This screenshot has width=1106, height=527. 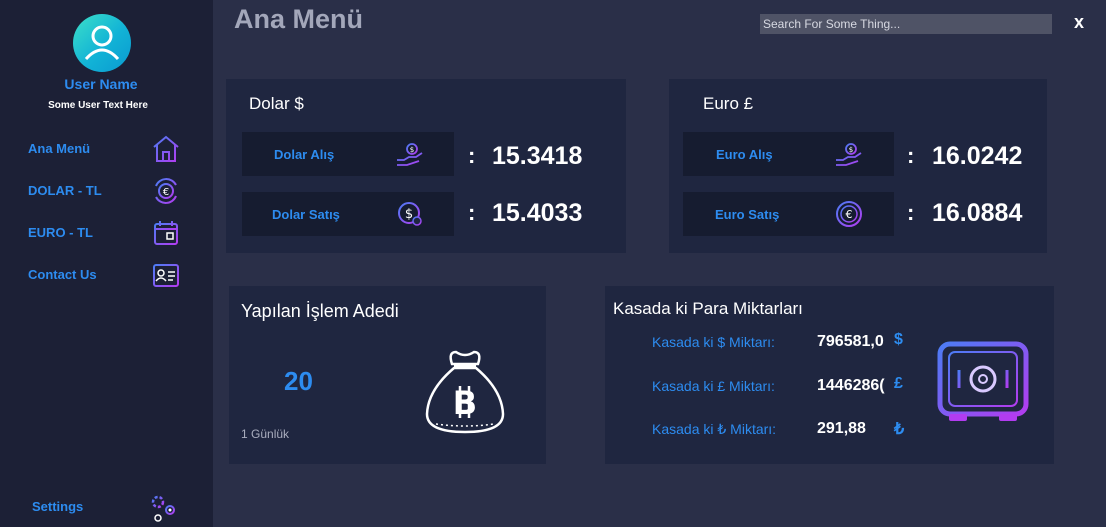 I want to click on euro-panel-title: Euro £, so click(x=728, y=103).